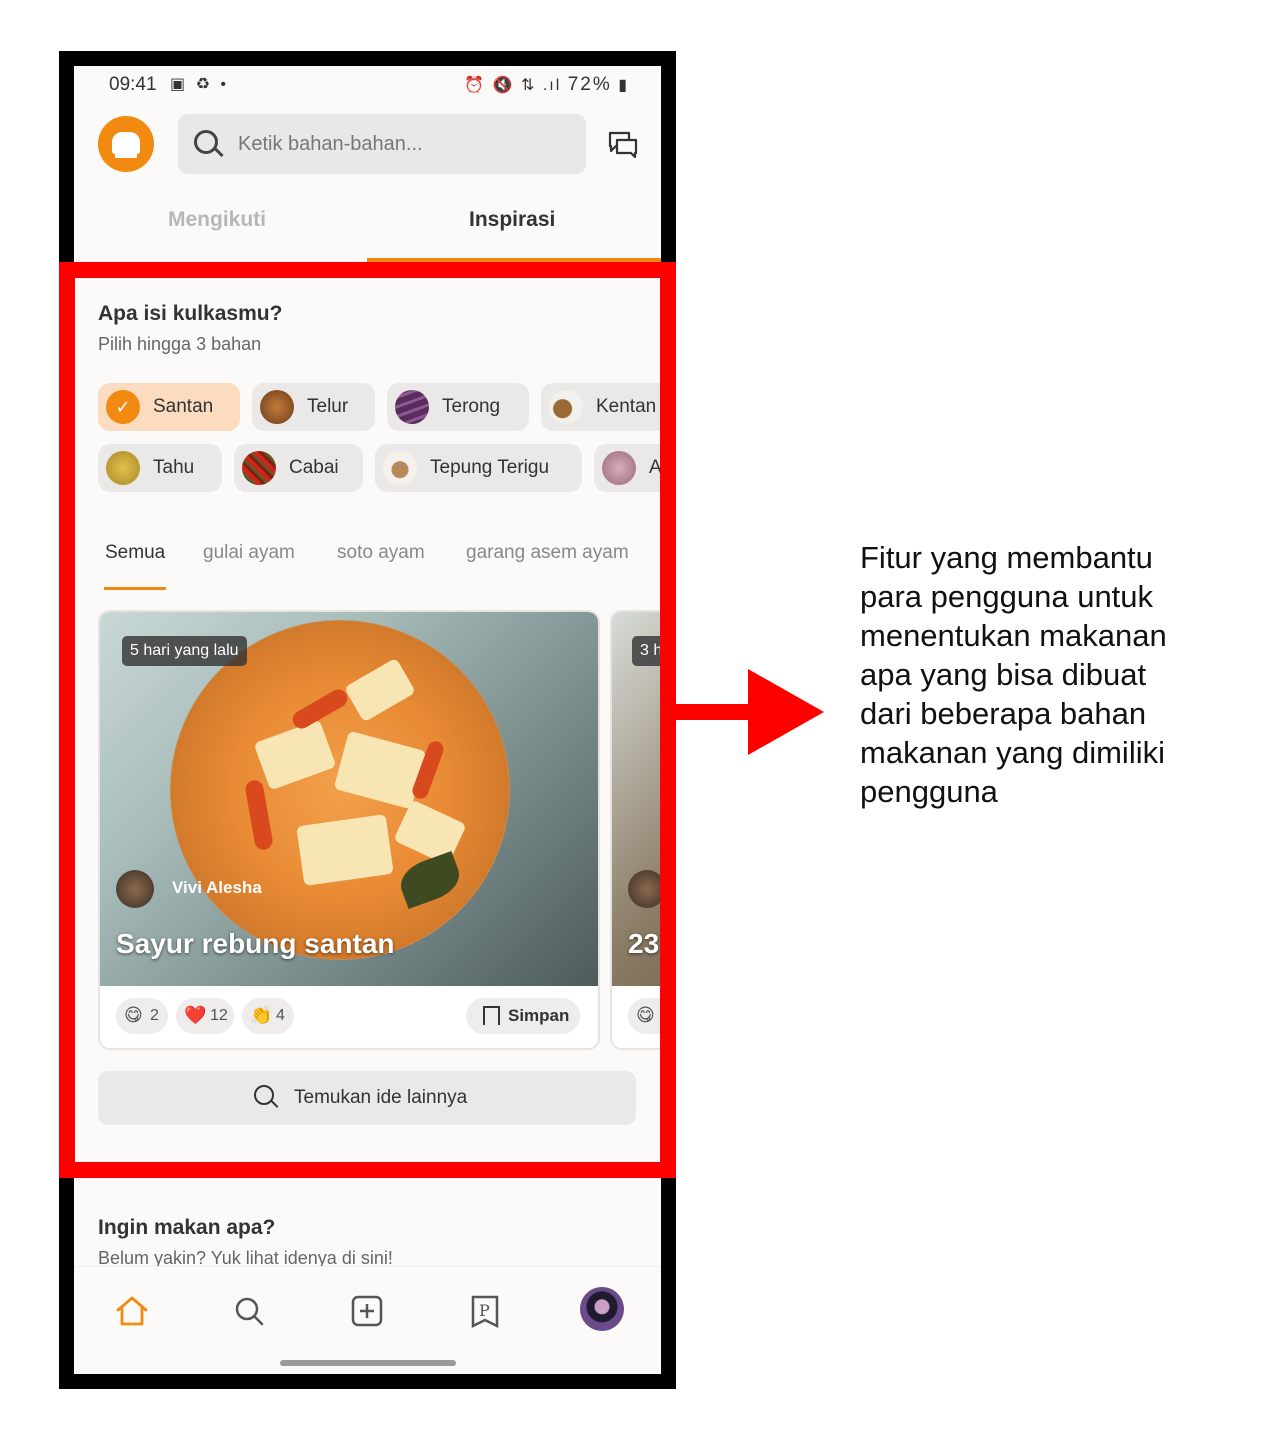  Describe the element at coordinates (132, 1311) in the screenshot. I see `home-icon` at that location.